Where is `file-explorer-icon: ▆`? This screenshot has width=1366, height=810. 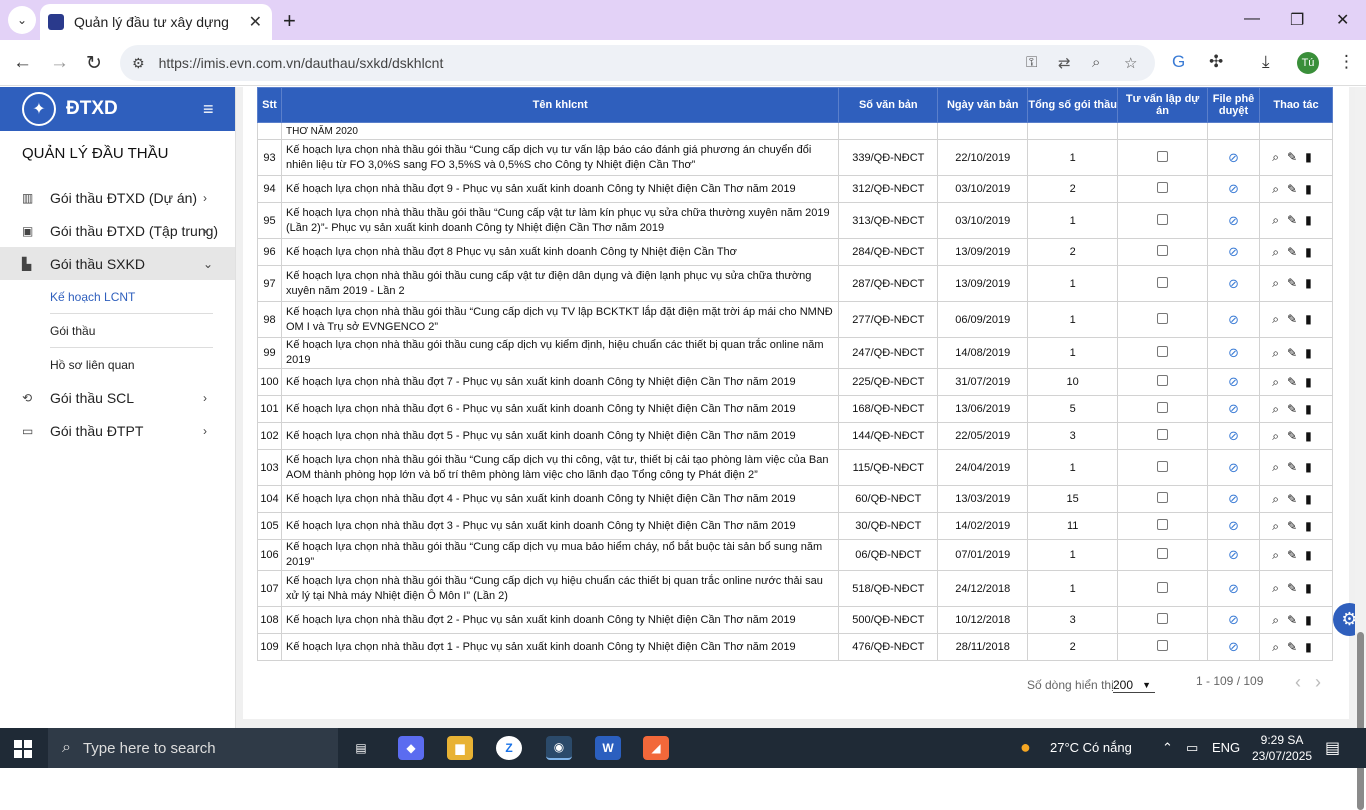 file-explorer-icon: ▆ is located at coordinates (460, 748).